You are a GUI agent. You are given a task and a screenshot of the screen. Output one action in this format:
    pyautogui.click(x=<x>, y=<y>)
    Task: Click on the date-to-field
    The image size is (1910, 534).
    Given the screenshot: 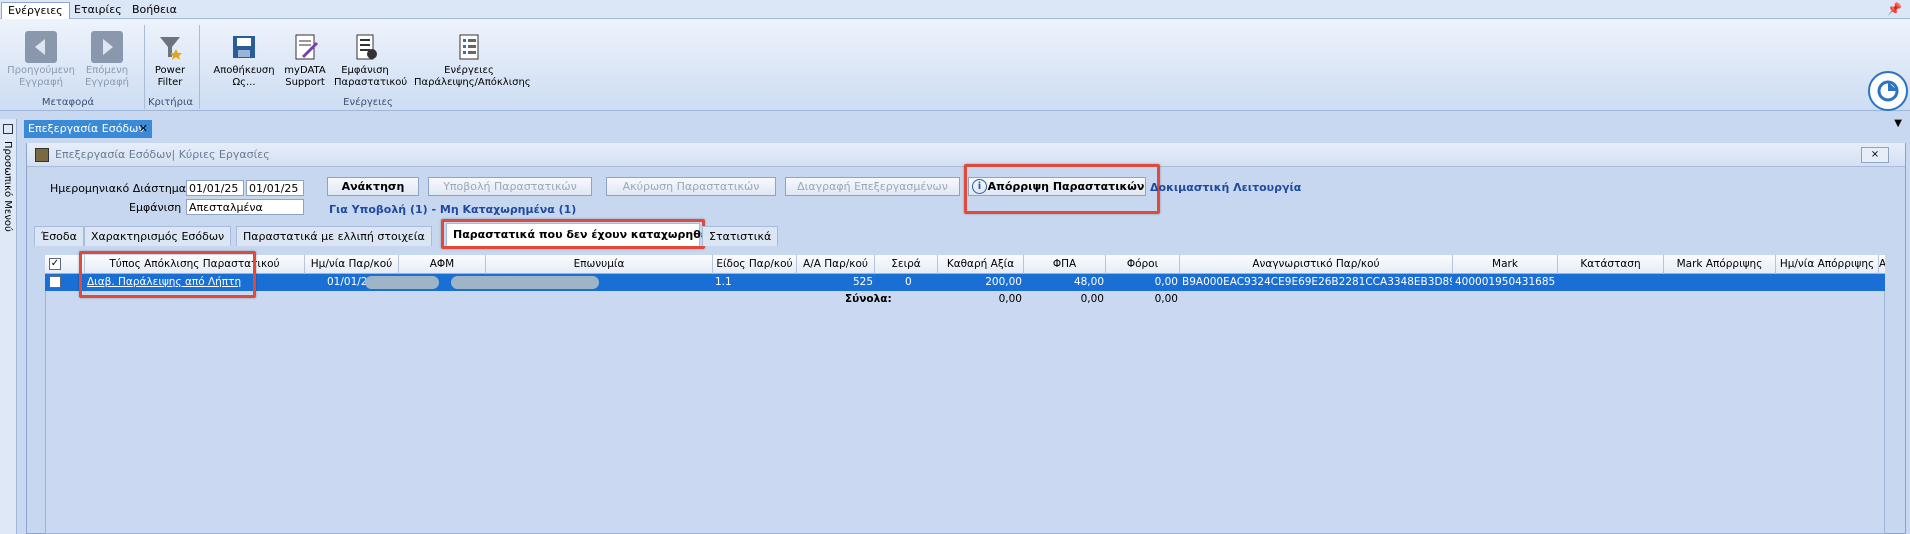 What is the action you would take?
    pyautogui.click(x=275, y=188)
    